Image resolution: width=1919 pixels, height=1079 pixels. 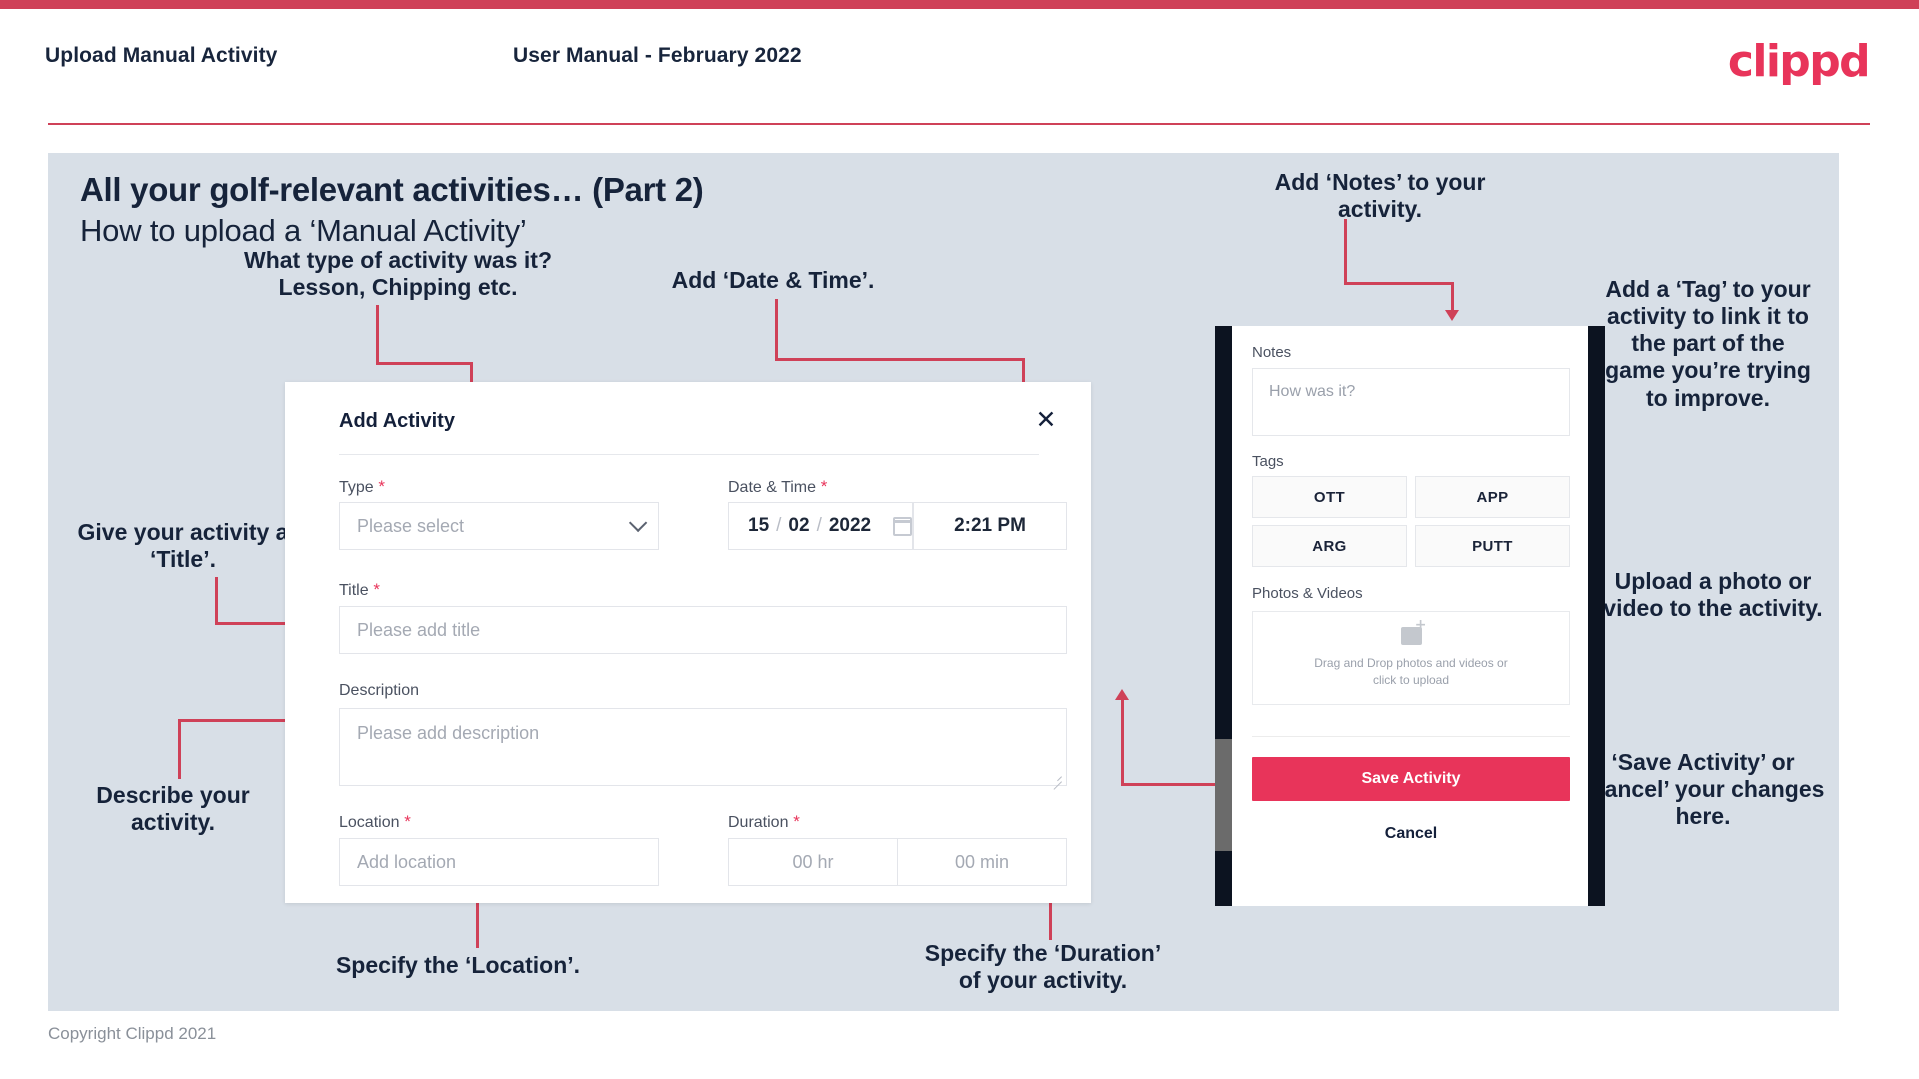 I want to click on copyright-text: Copyright Clippd 2021, so click(x=132, y=1033).